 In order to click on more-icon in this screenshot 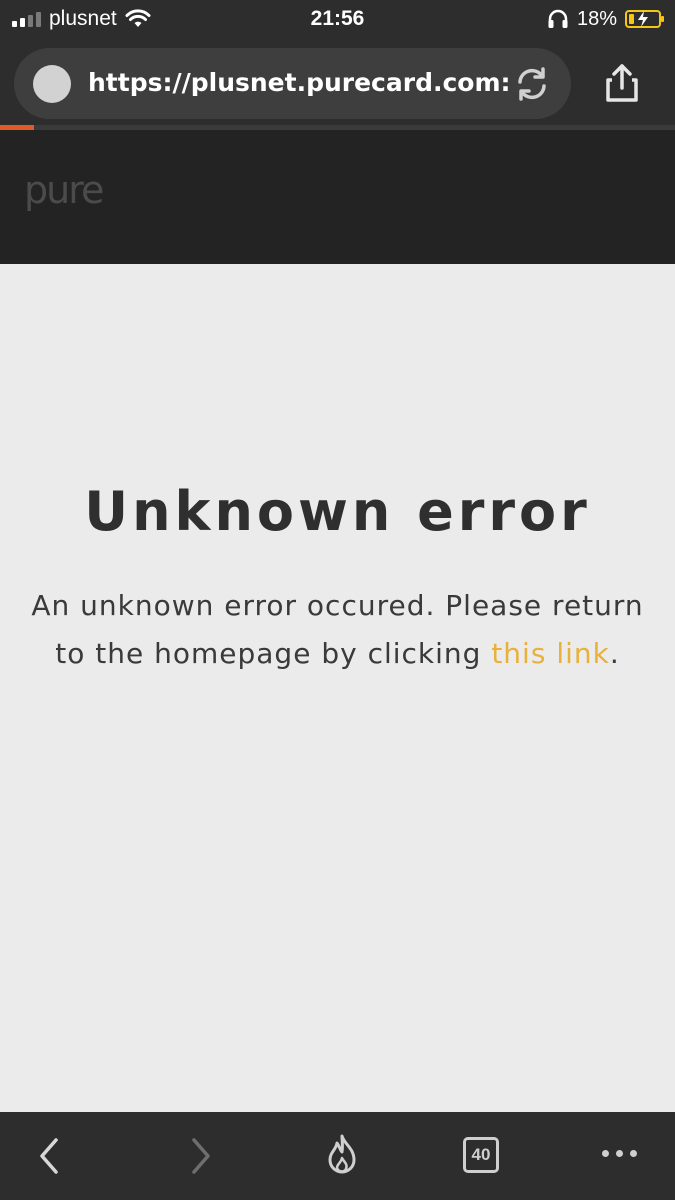, I will do `click(619, 1153)`.